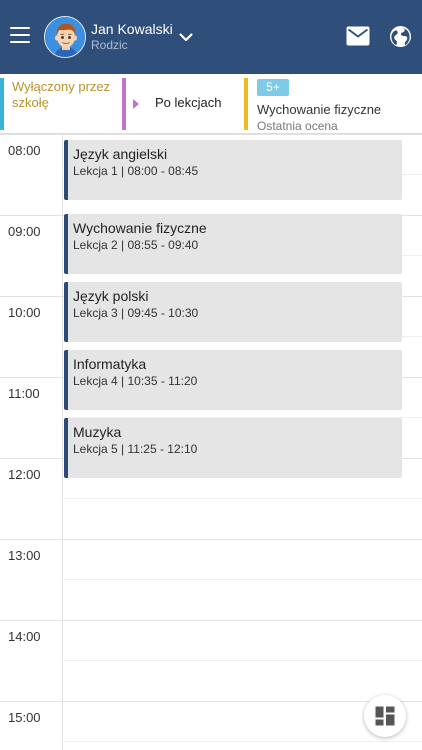 The image size is (422, 750). What do you see at coordinates (24, 474) in the screenshot?
I see `hour-label: 12:00` at bounding box center [24, 474].